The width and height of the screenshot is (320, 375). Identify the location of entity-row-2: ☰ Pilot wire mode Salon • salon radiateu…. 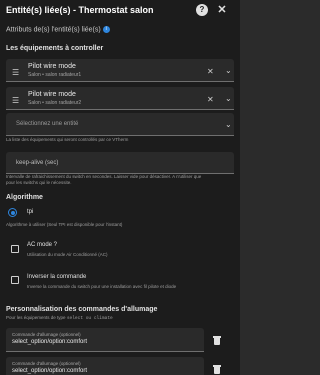
(120, 98).